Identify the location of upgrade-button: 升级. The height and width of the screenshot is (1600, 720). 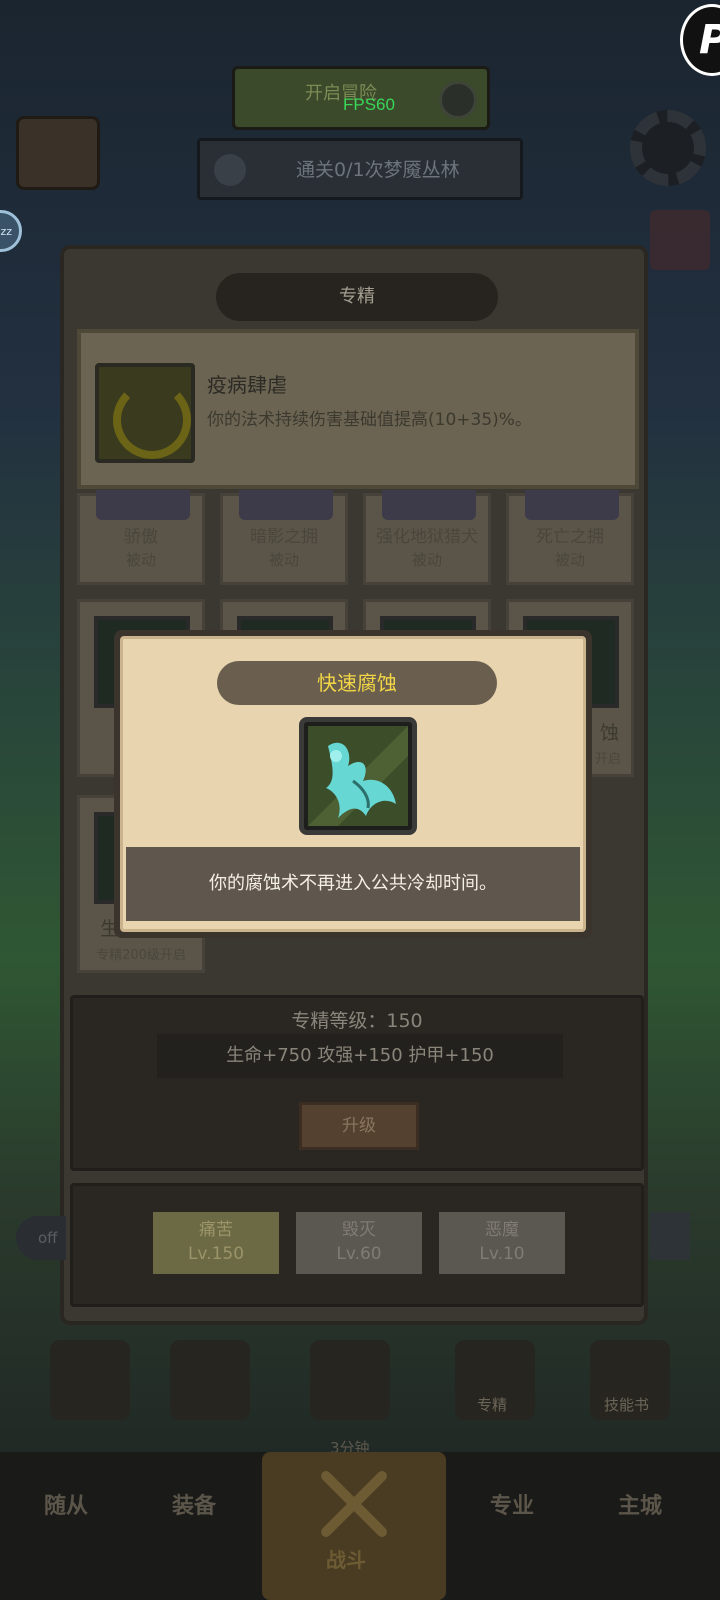
(359, 1126).